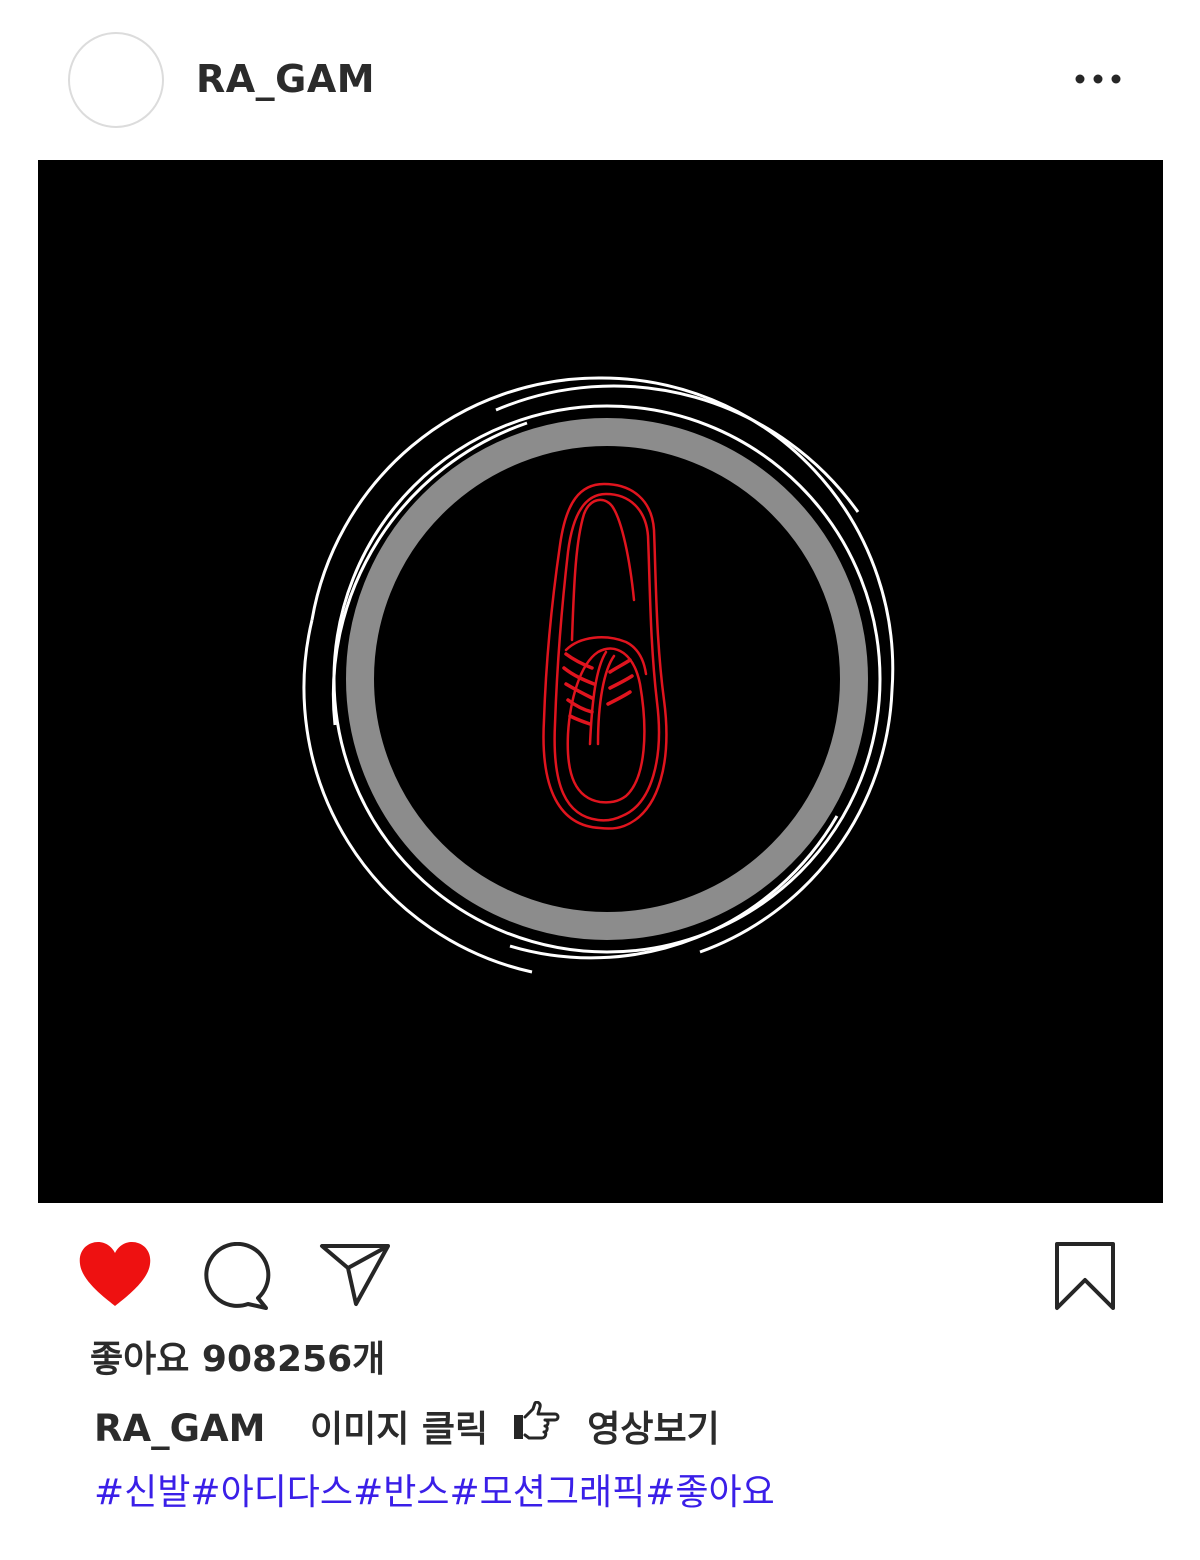  Describe the element at coordinates (115, 1274) in the screenshot. I see `heart-icon` at that location.